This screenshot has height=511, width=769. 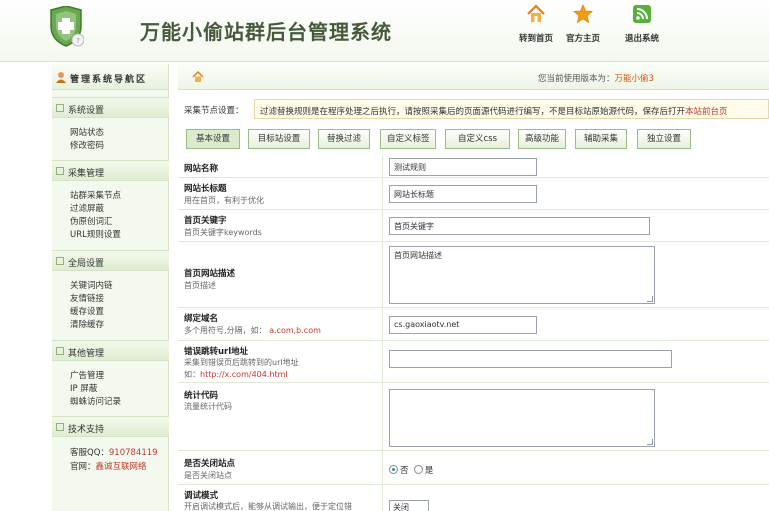 What do you see at coordinates (61, 77) in the screenshot?
I see `user-icon` at bounding box center [61, 77].